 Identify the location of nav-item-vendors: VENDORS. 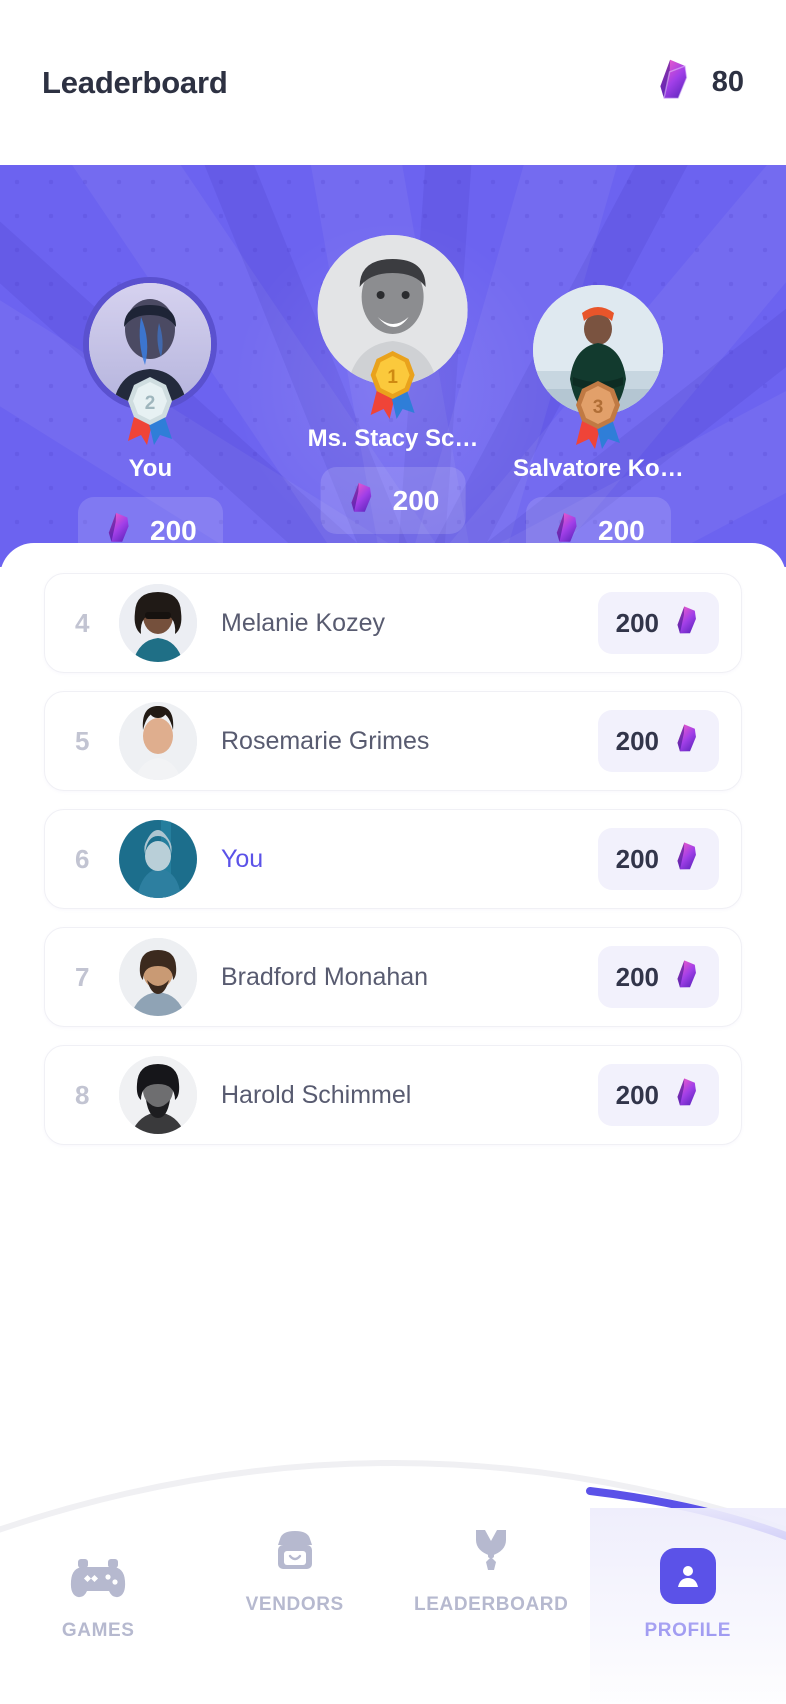
(295, 1552).